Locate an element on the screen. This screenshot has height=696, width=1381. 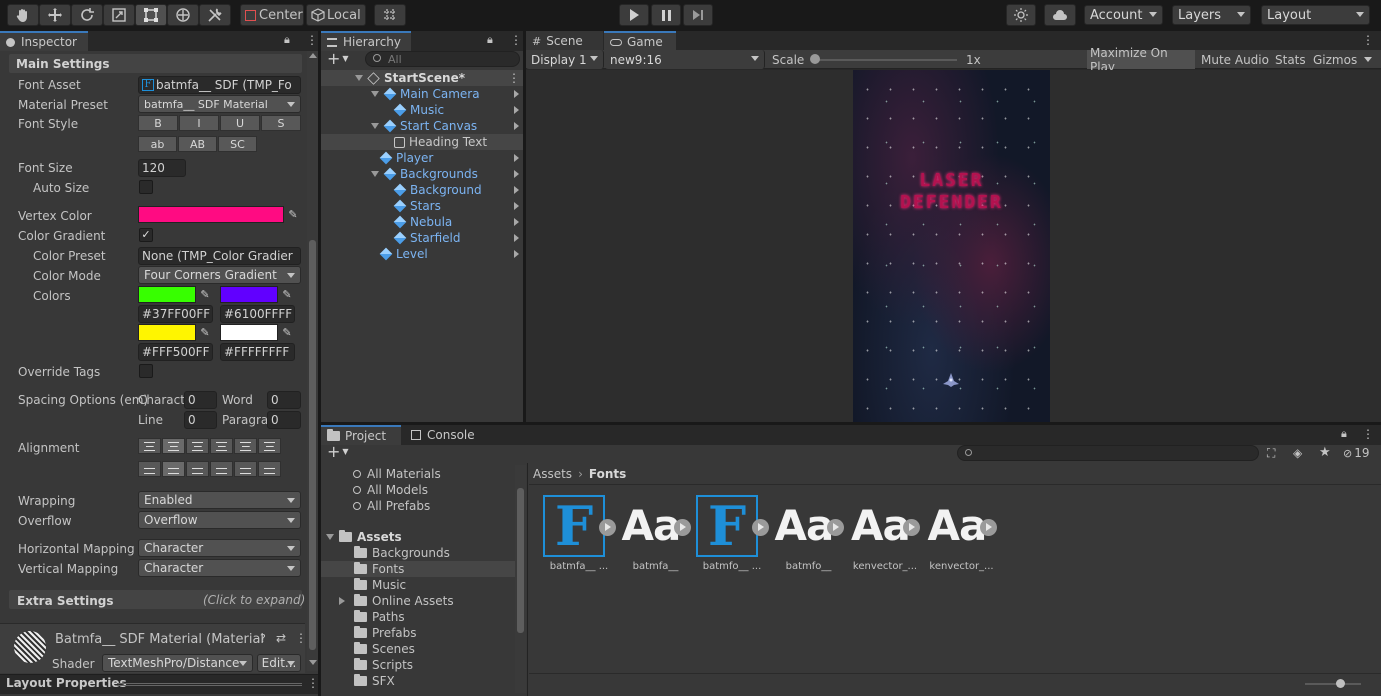
rotate-tool-button is located at coordinates (87, 15).